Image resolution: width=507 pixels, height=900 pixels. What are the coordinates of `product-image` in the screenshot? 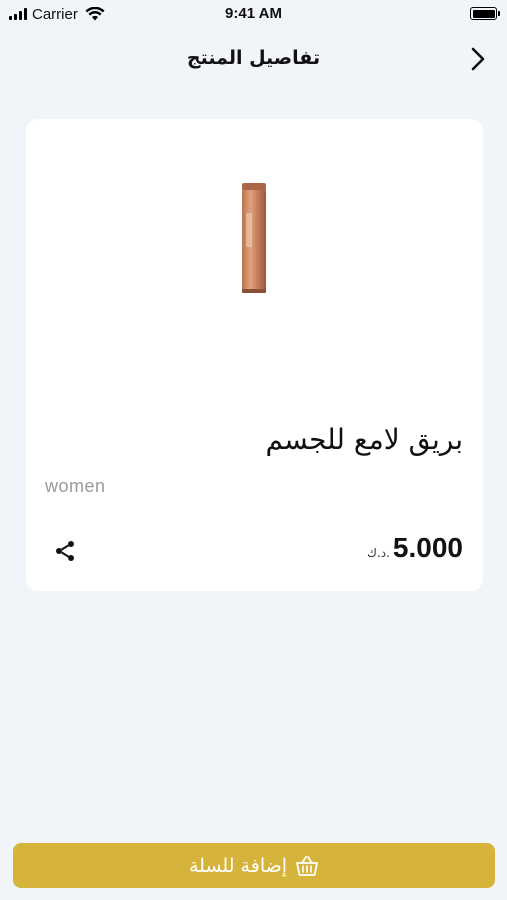 It's located at (254, 239).